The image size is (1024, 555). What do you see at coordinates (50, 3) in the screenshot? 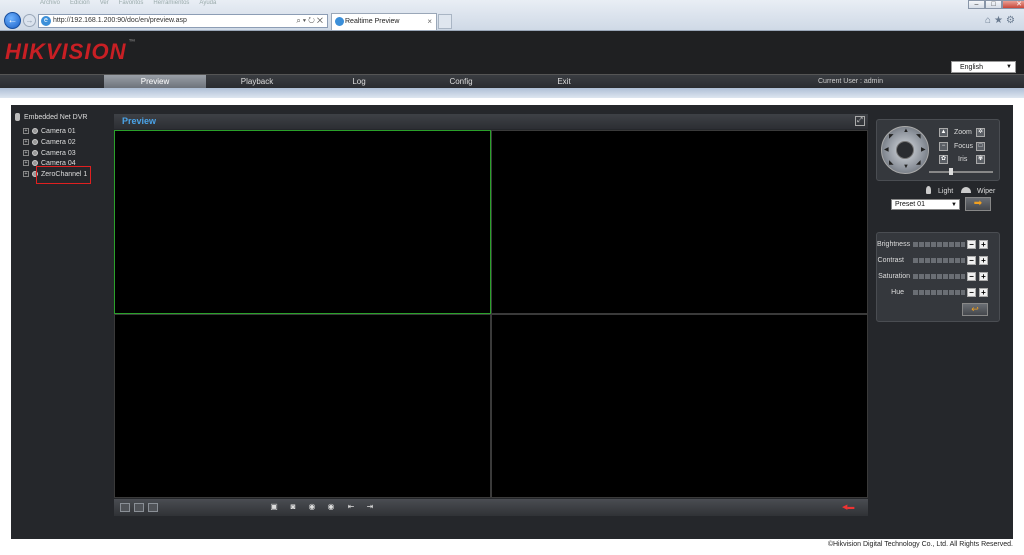
I see `browser-menu-item: Archivo` at bounding box center [50, 3].